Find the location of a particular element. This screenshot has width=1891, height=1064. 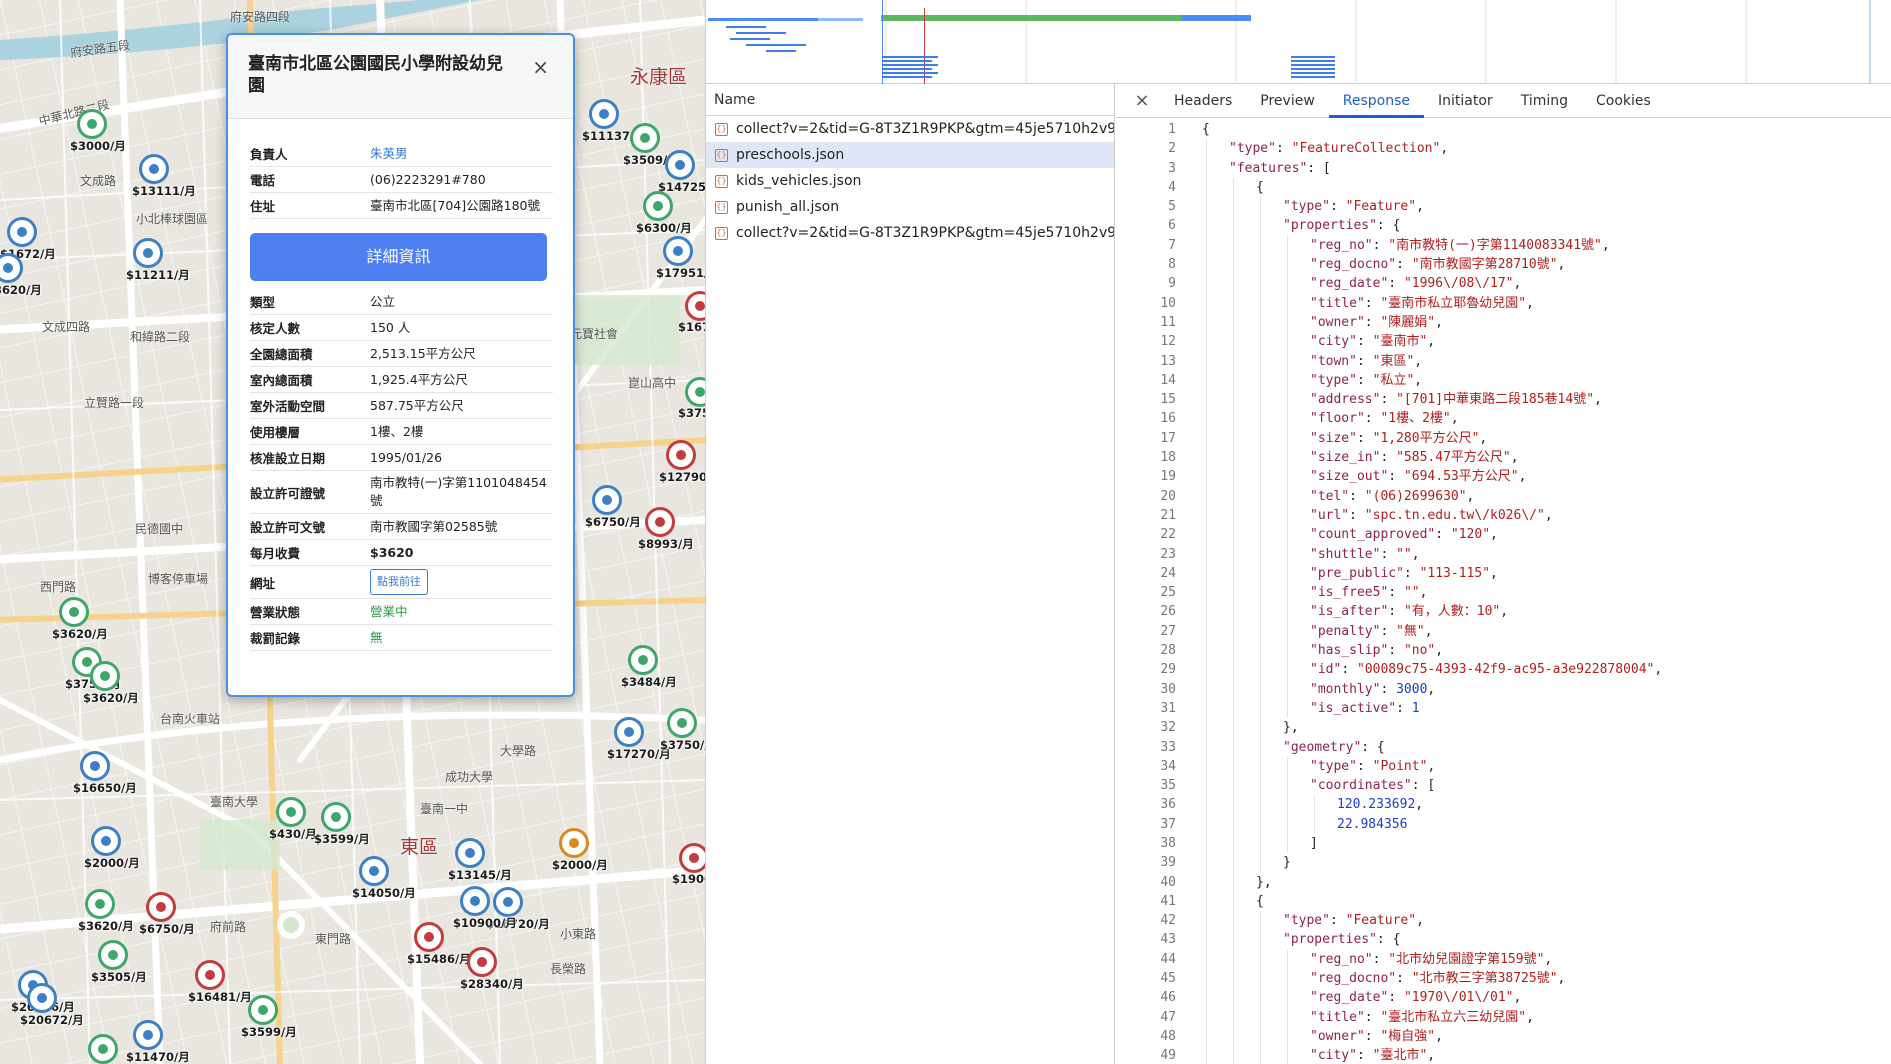

close-detail-icon: × is located at coordinates (1142, 101).